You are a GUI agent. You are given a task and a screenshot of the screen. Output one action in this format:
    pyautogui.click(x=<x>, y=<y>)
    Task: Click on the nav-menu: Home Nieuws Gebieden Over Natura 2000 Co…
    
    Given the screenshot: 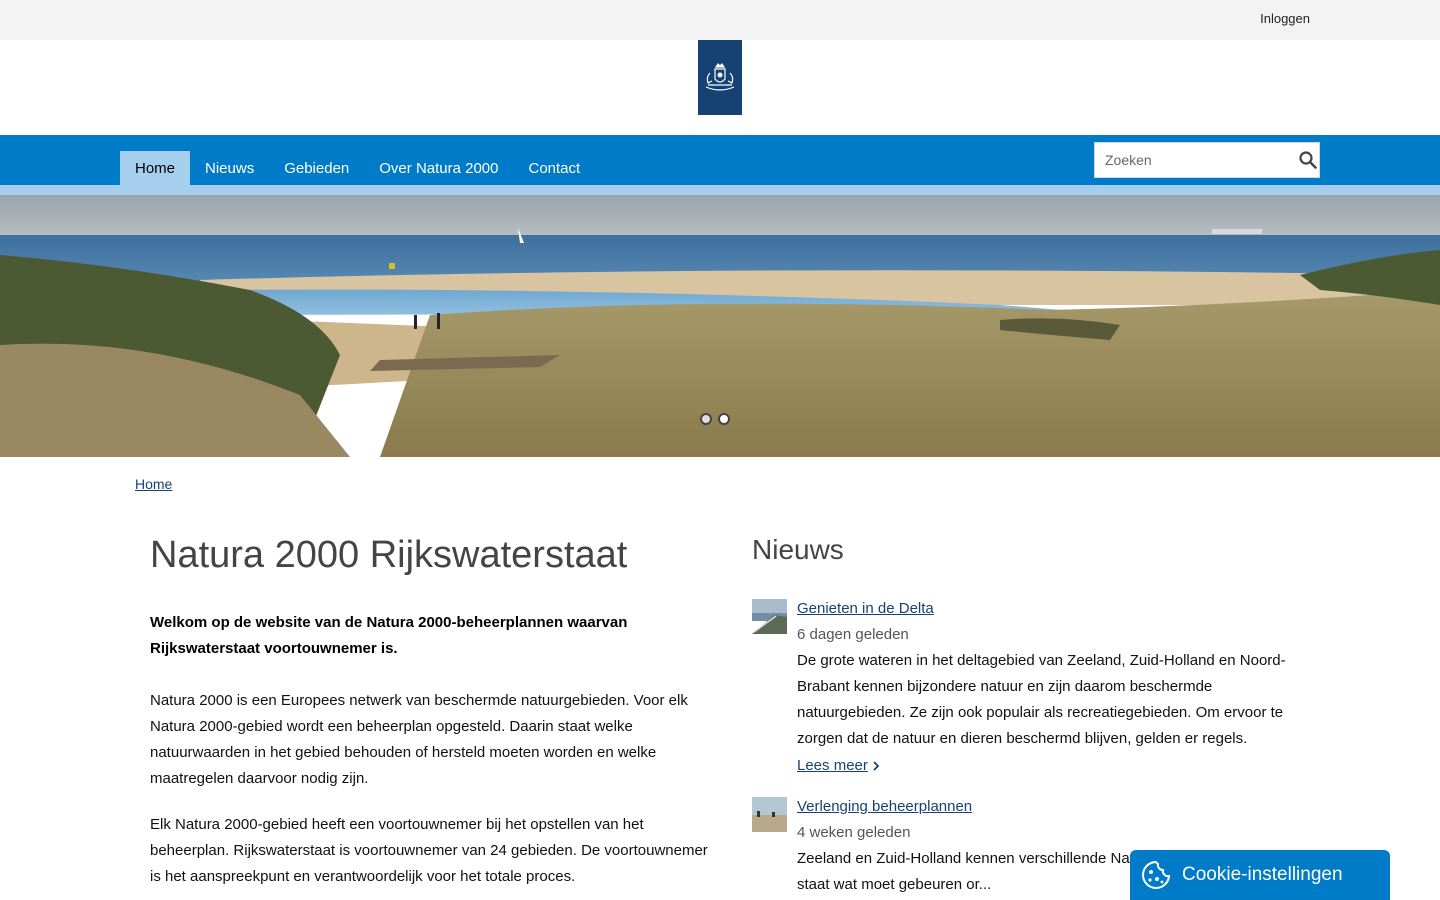 What is the action you would take?
    pyautogui.click(x=357, y=168)
    